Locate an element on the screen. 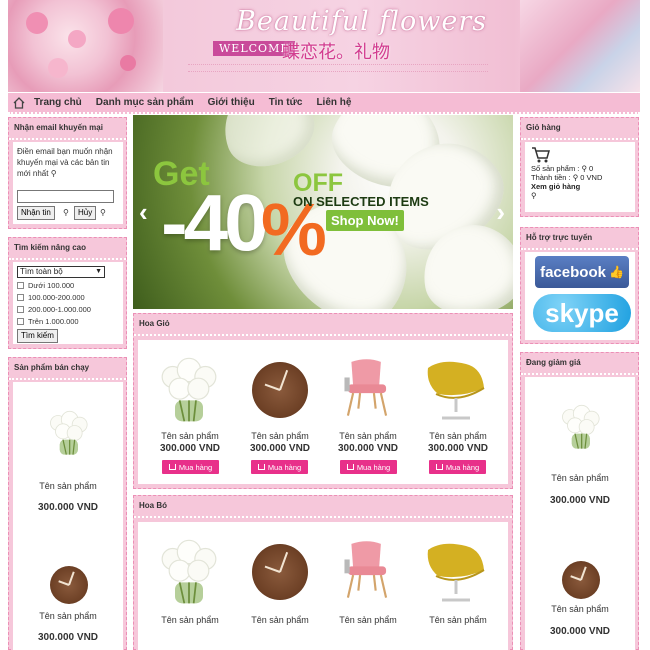 This screenshot has width=650, height=650. nav-item-categories: Danh mục sản phẩm is located at coordinates (145, 102).